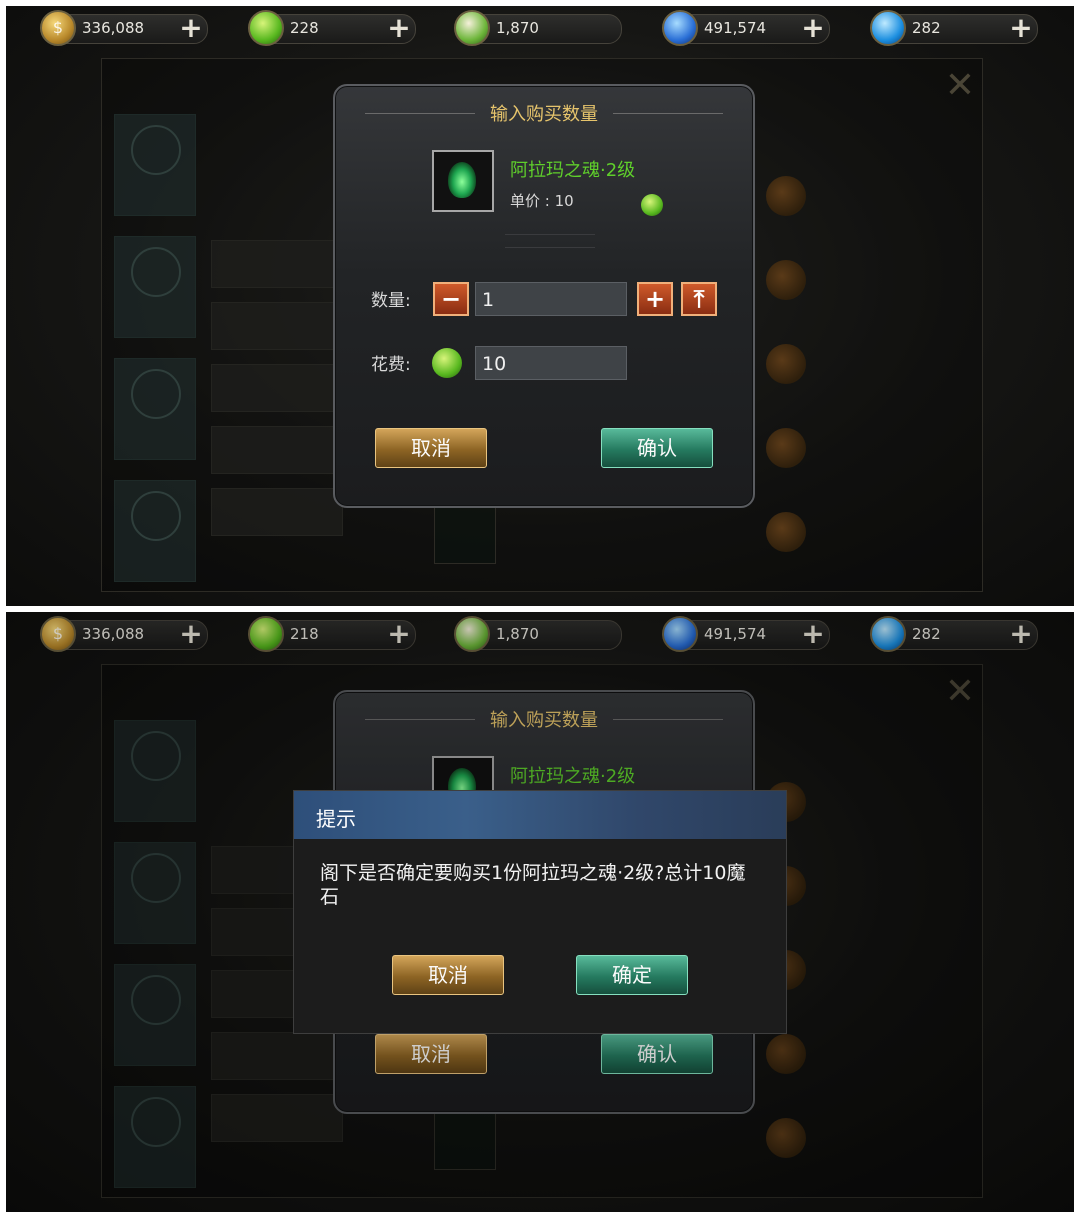 This screenshot has height=1218, width=1080. What do you see at coordinates (113, 28) in the screenshot?
I see `currency-value: 336,088` at bounding box center [113, 28].